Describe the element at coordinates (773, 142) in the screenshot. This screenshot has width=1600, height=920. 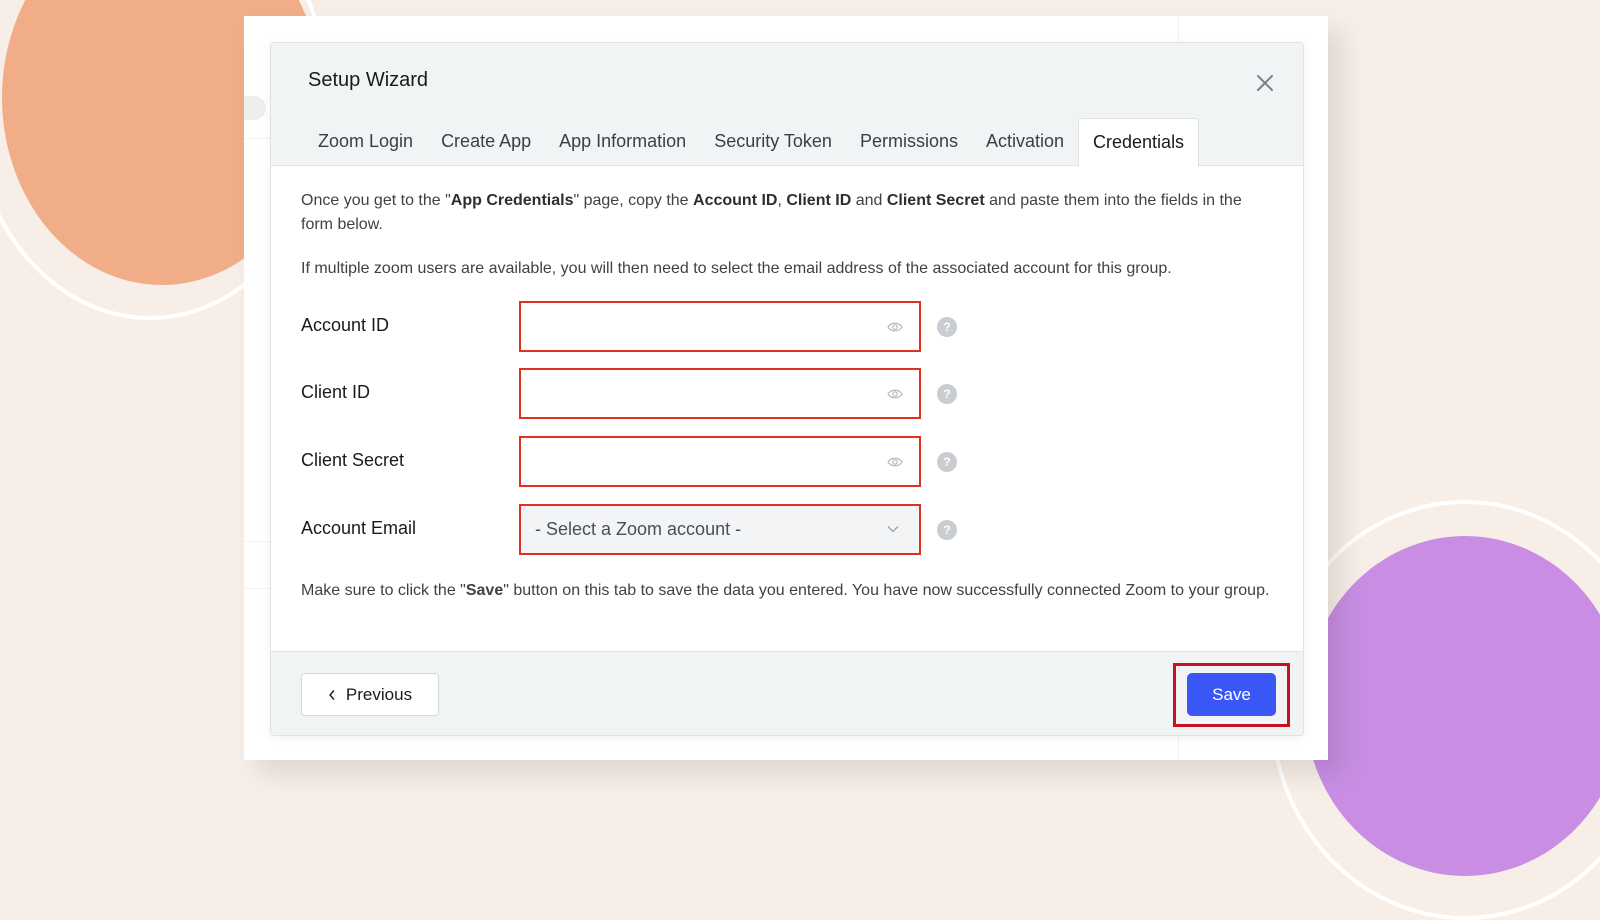
I see `tab-security-token: Security Token` at that location.